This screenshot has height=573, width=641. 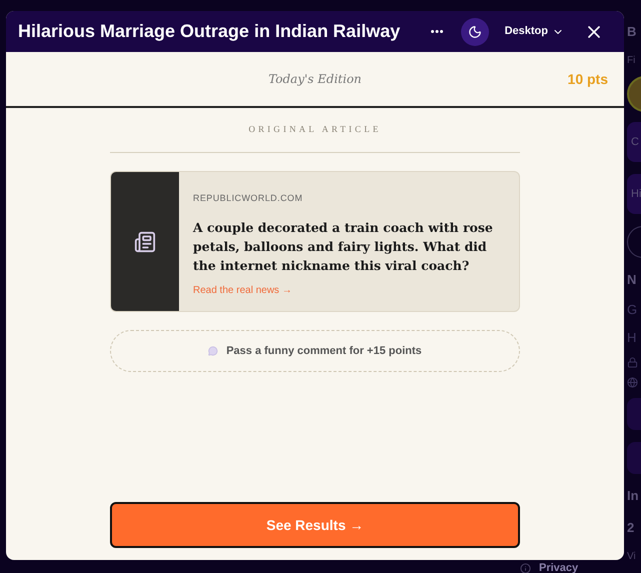 I want to click on background-card: C, so click(x=634, y=142).